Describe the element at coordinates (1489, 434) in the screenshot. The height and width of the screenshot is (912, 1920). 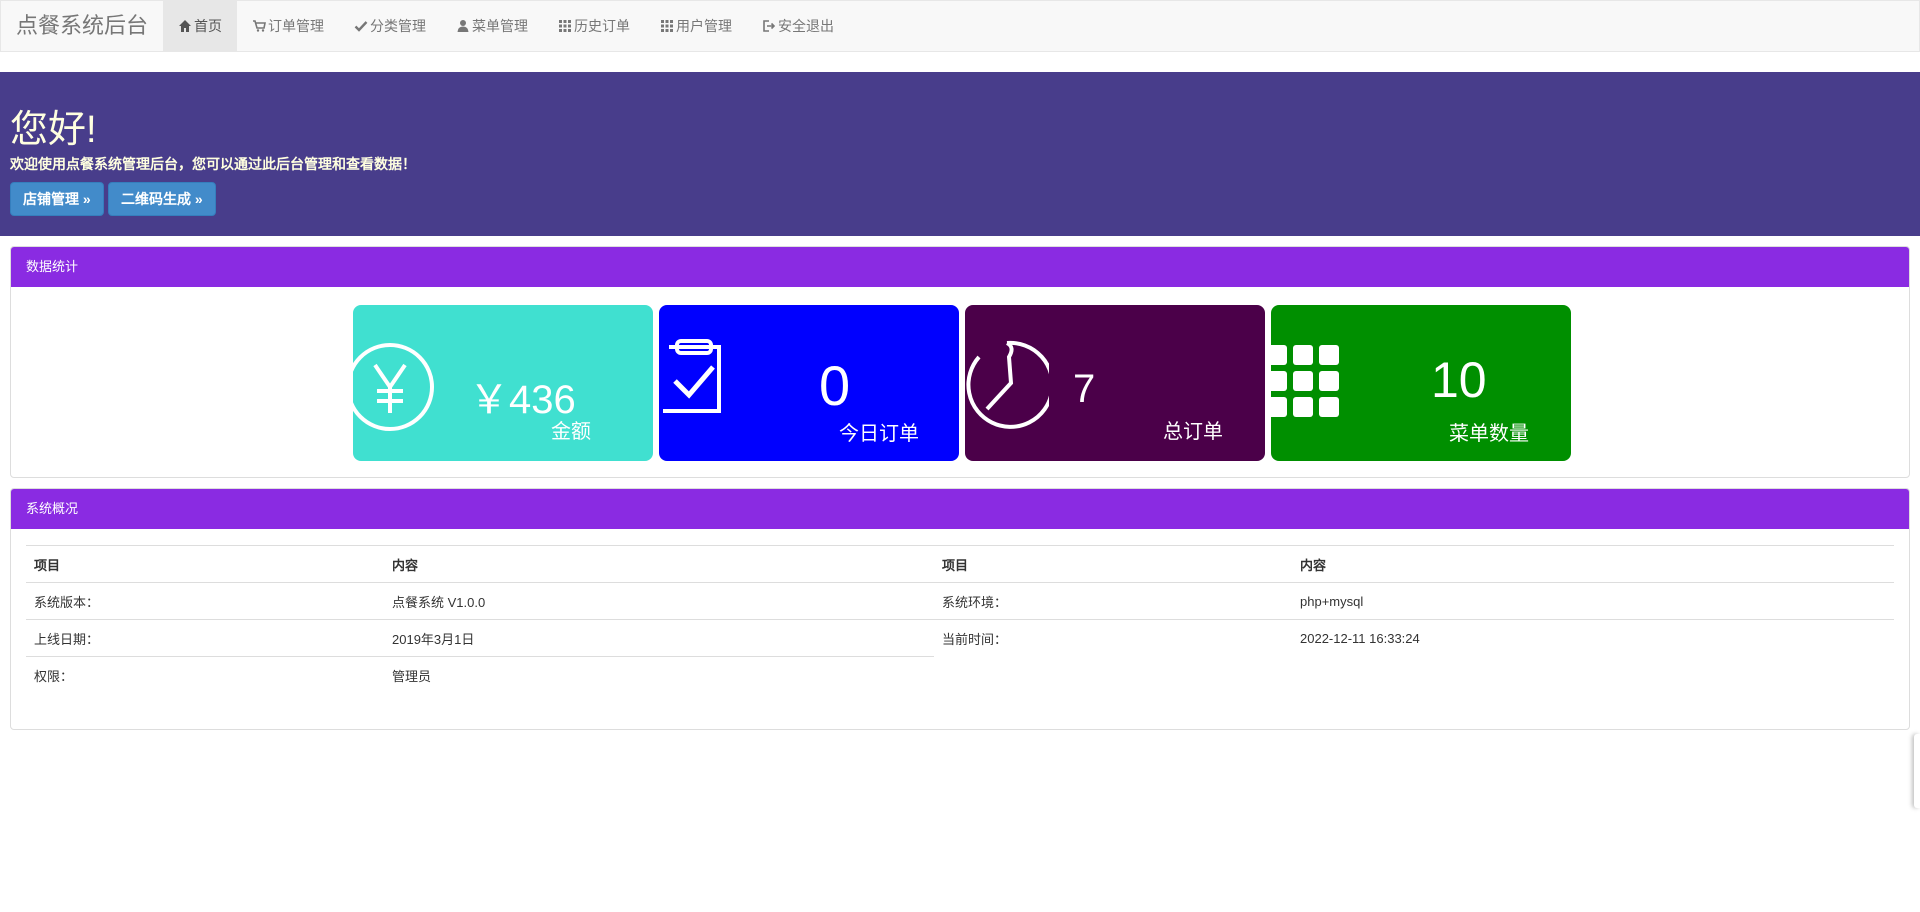
I see `stat-menu-count-label: 菜单数量` at that location.